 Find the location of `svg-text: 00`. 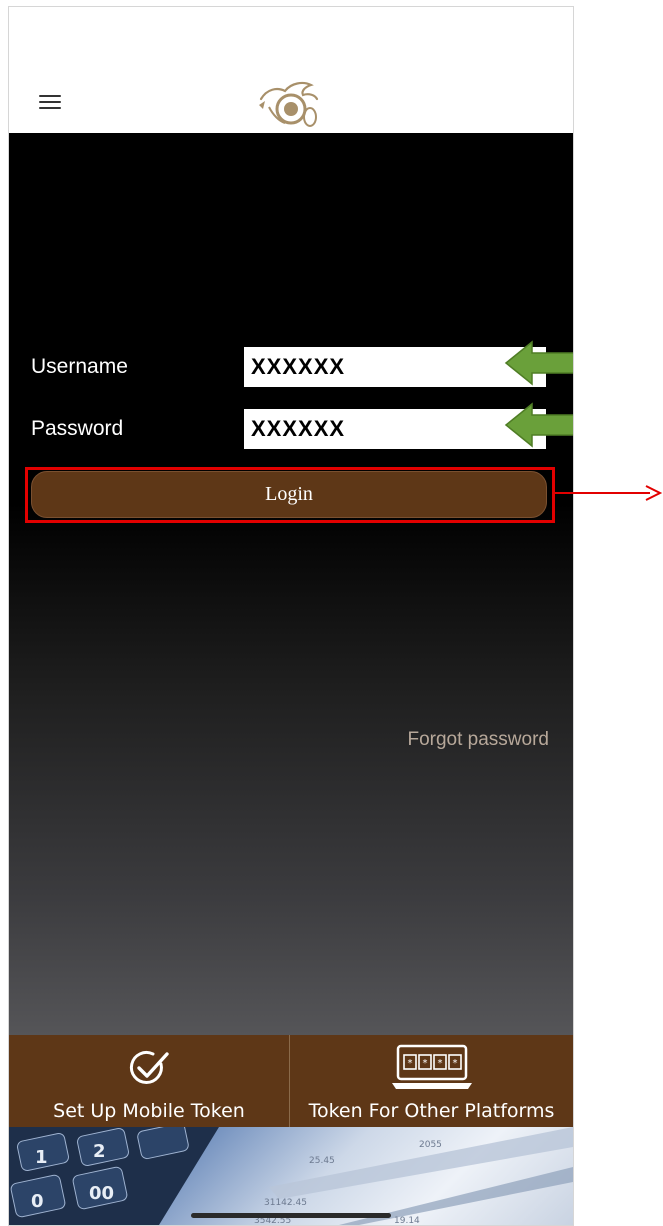

svg-text: 00 is located at coordinates (101, 1193).